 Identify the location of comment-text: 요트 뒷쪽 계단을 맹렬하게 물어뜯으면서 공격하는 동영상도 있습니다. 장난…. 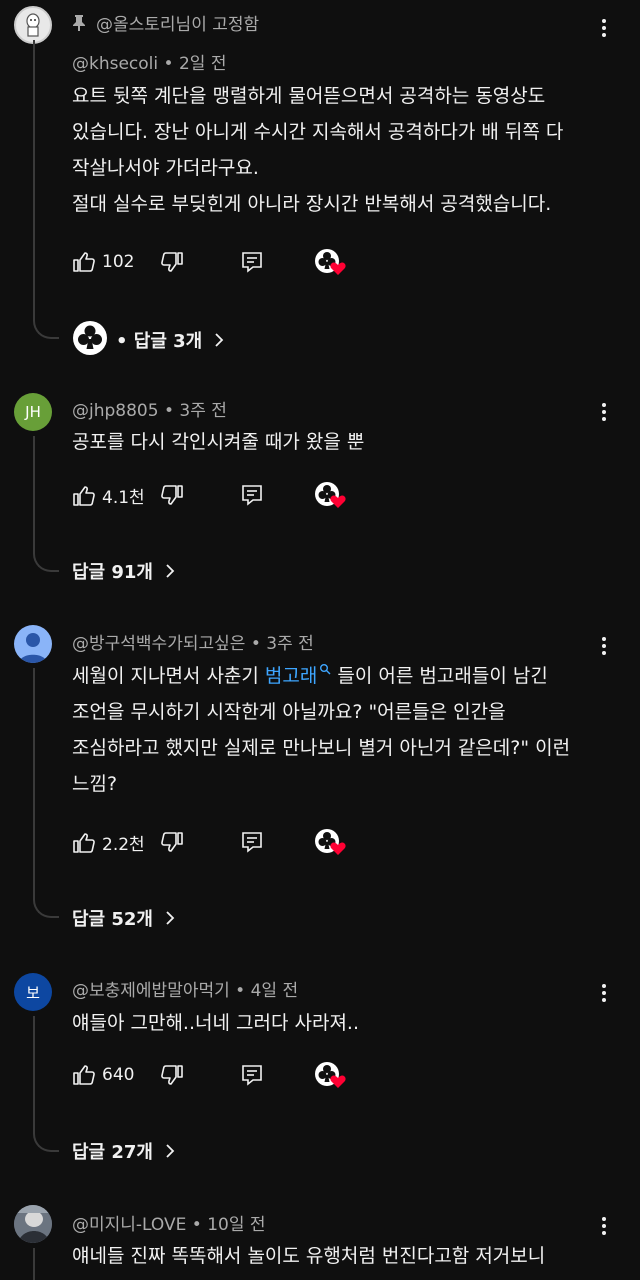
(318, 150).